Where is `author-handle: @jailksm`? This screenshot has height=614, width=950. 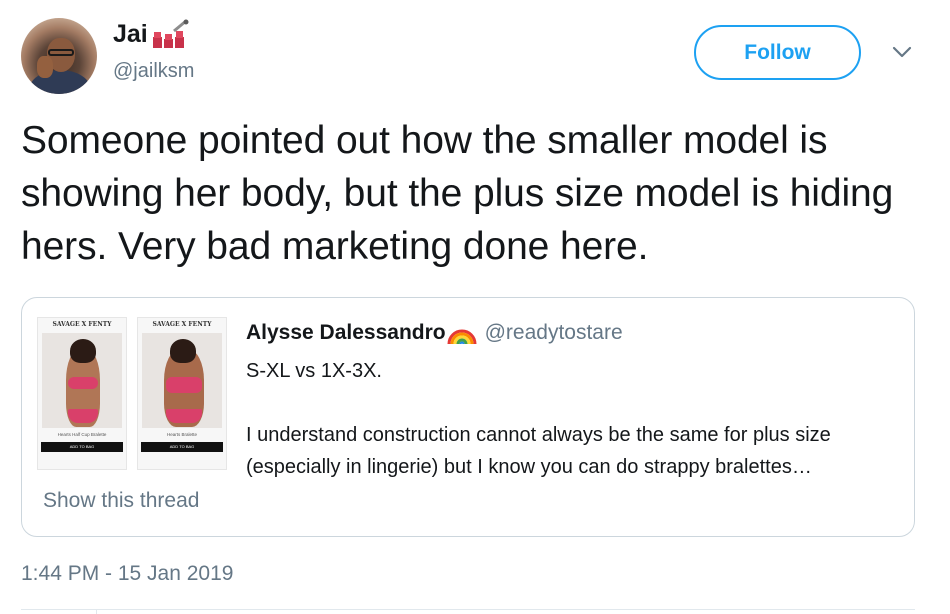 author-handle: @jailksm is located at coordinates (153, 71).